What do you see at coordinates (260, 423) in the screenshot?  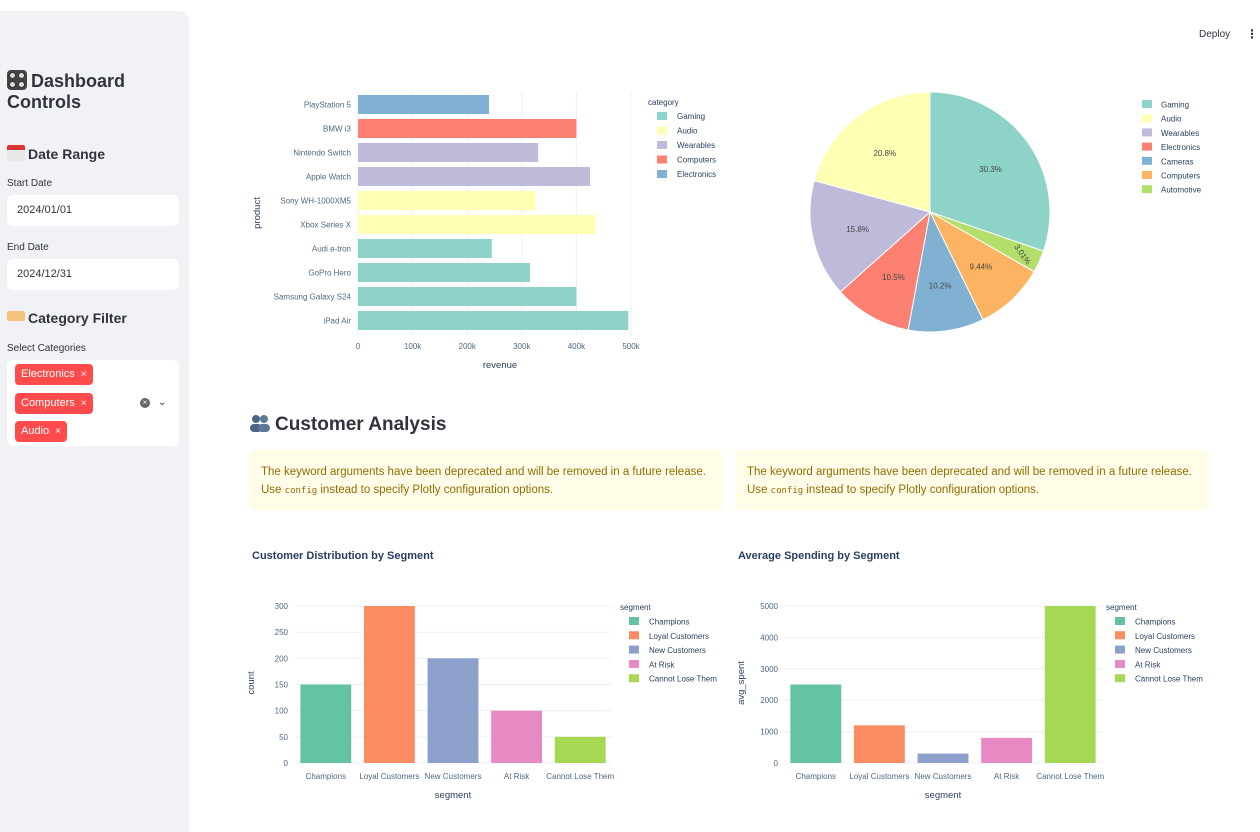 I see `people-icon` at bounding box center [260, 423].